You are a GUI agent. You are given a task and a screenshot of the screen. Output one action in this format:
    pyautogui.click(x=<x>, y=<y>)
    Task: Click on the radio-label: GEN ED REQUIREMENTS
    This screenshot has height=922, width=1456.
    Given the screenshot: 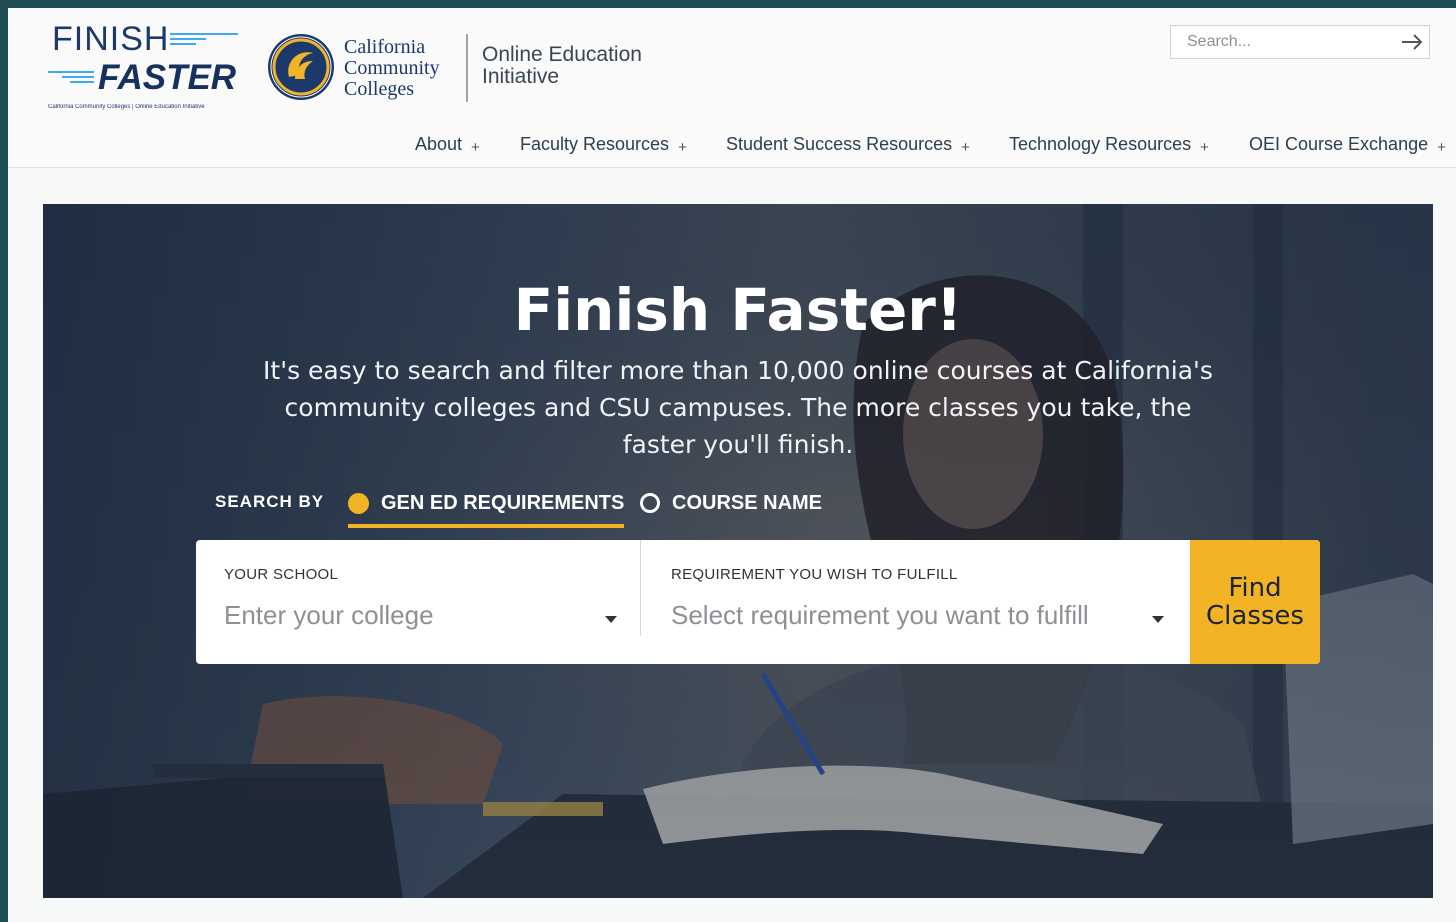 What is the action you would take?
    pyautogui.click(x=503, y=502)
    